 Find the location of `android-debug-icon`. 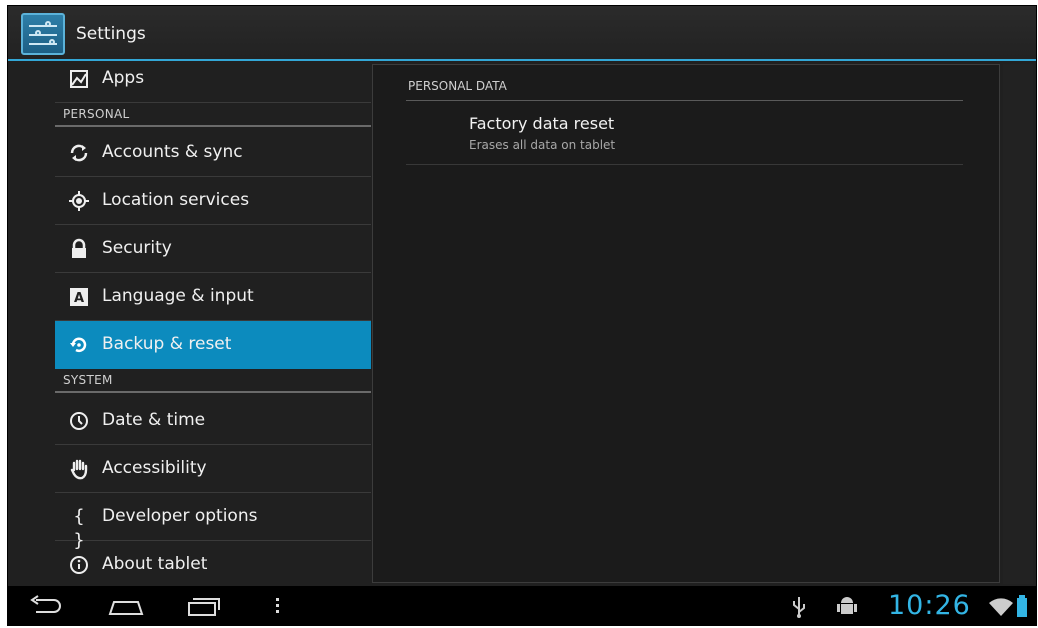

android-debug-icon is located at coordinates (847, 605).